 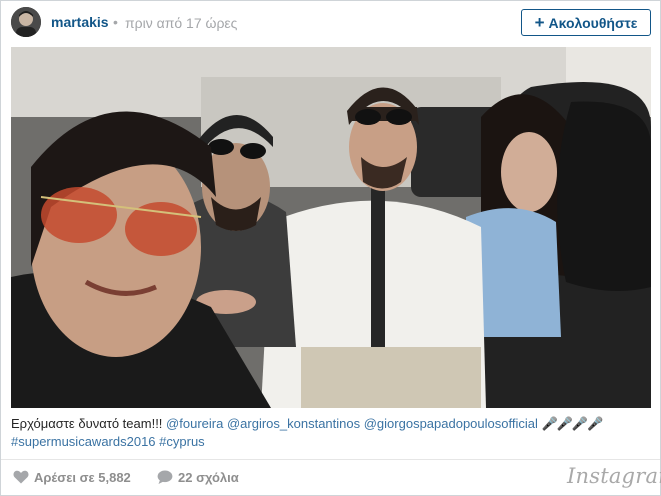 I want to click on post-timestamp: πριν από 17 ώρες, so click(x=181, y=23).